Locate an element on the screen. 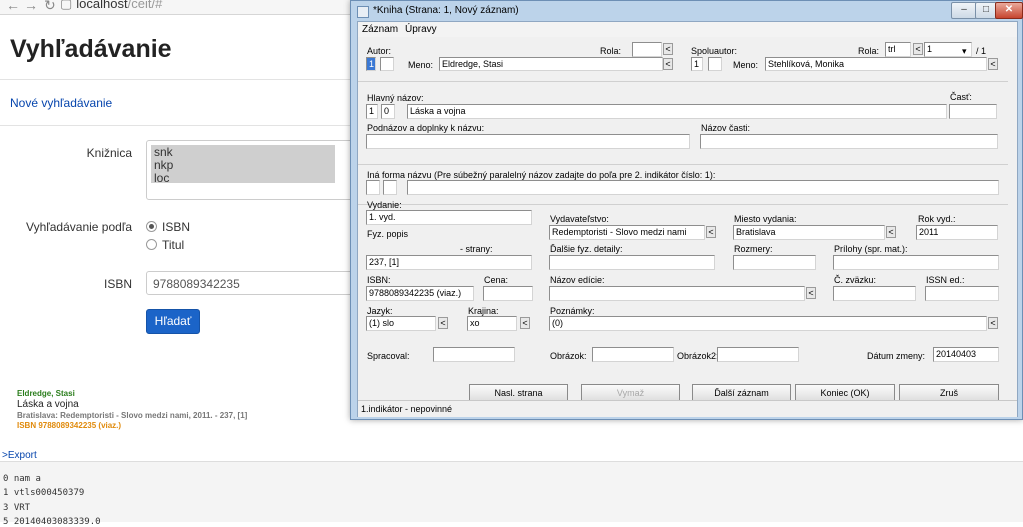 The width and height of the screenshot is (1023, 527). spracoval-field is located at coordinates (474, 354).